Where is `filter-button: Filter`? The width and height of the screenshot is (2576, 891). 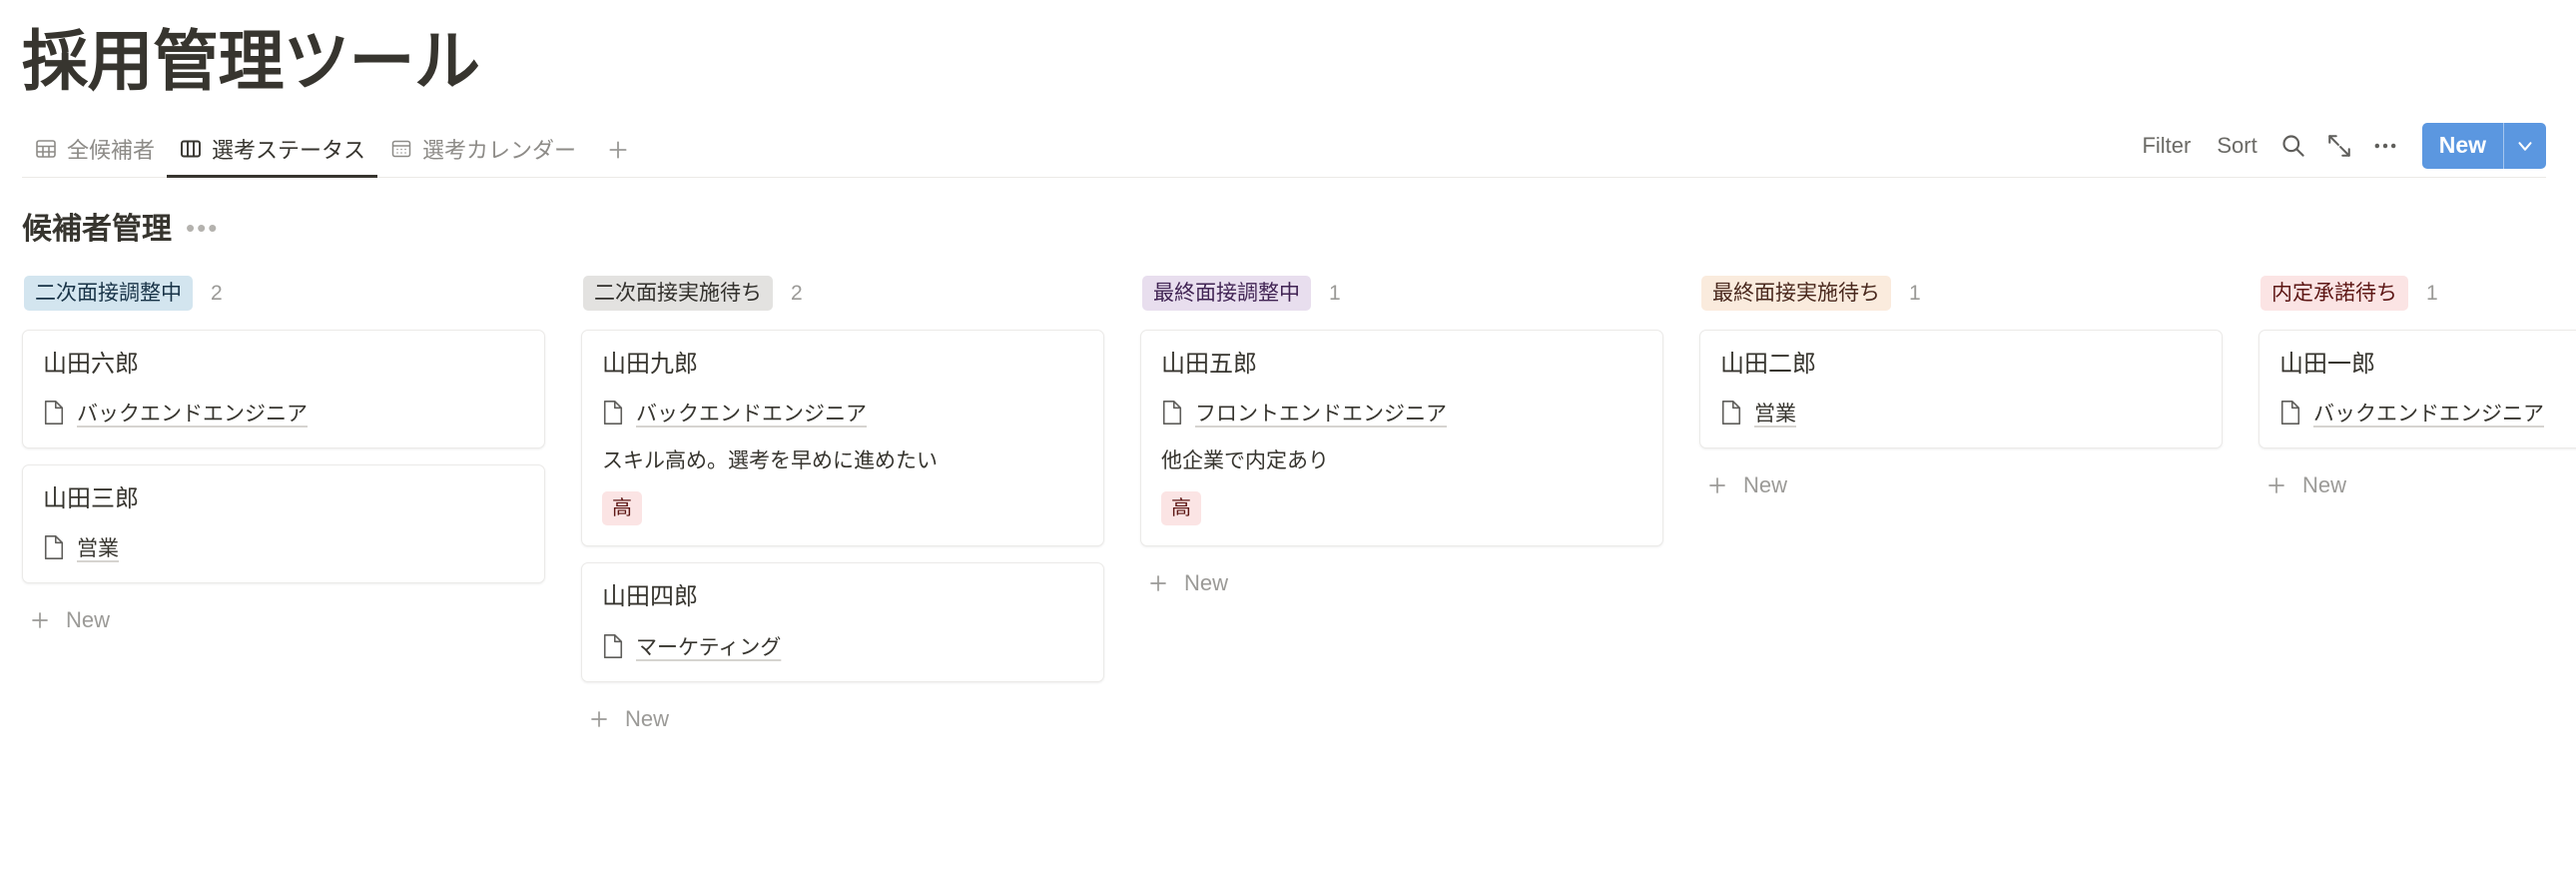 filter-button: Filter is located at coordinates (2166, 146).